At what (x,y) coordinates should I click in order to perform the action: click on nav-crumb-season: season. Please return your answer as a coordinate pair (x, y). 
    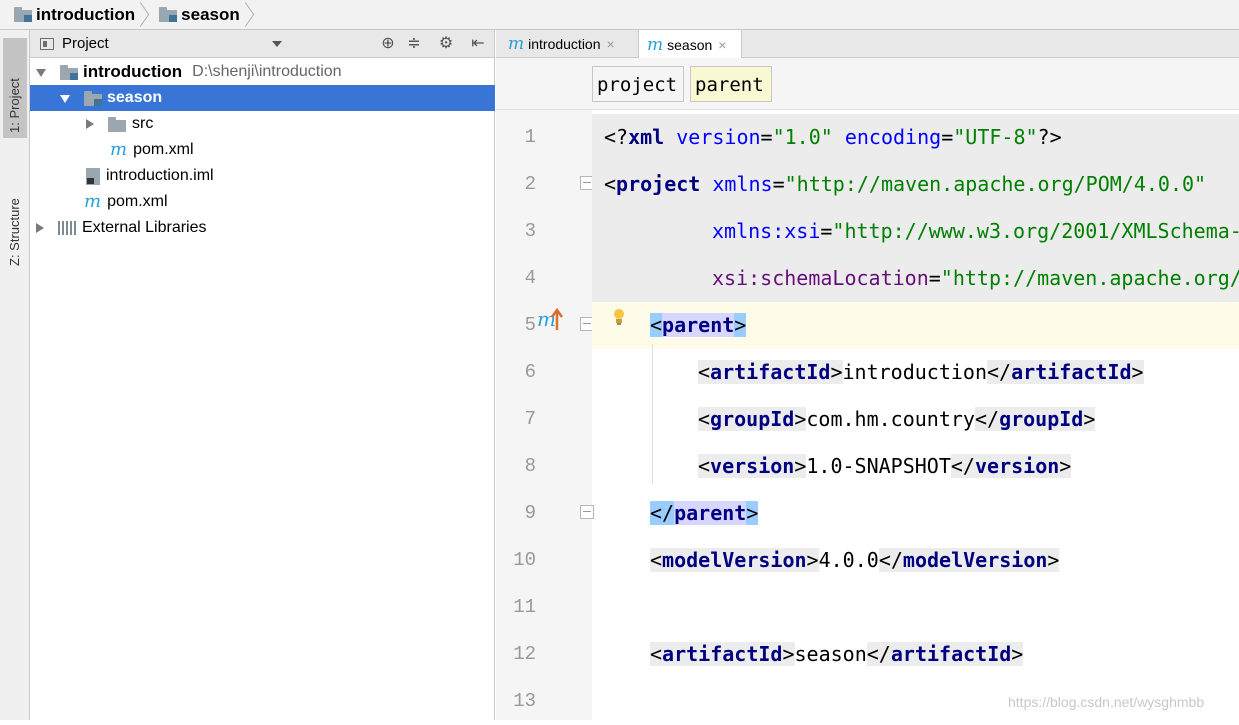
    Looking at the image, I should click on (195, 15).